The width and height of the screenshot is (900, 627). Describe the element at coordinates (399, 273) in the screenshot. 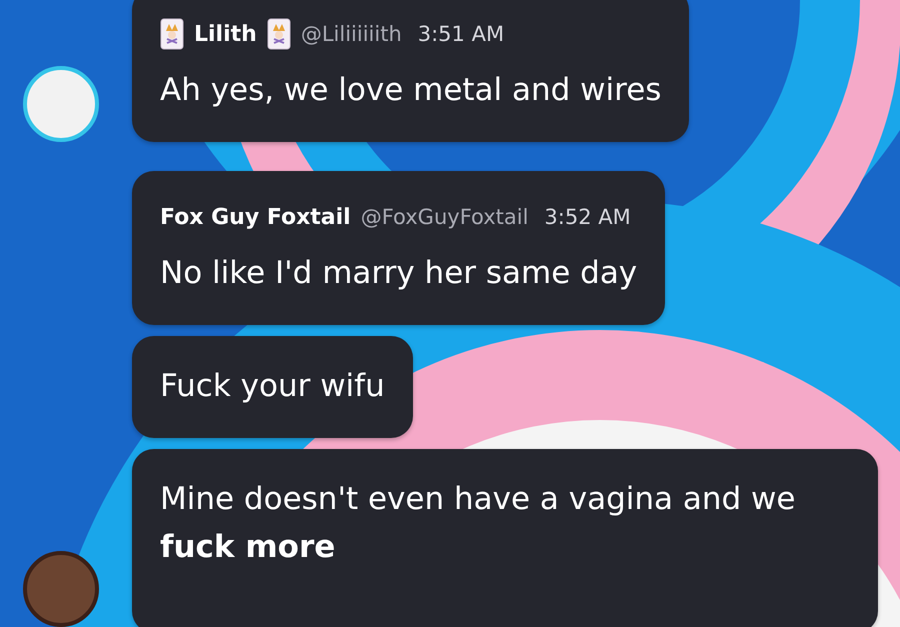

I see `message-text: No like I'd marry her same day` at that location.